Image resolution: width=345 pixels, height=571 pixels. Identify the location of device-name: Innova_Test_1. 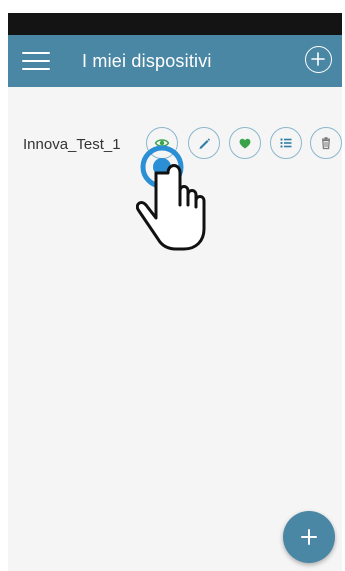
(72, 144).